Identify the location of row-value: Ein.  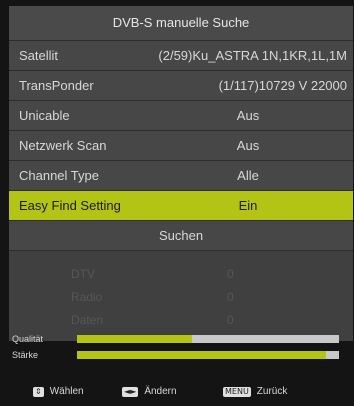
(248, 205).